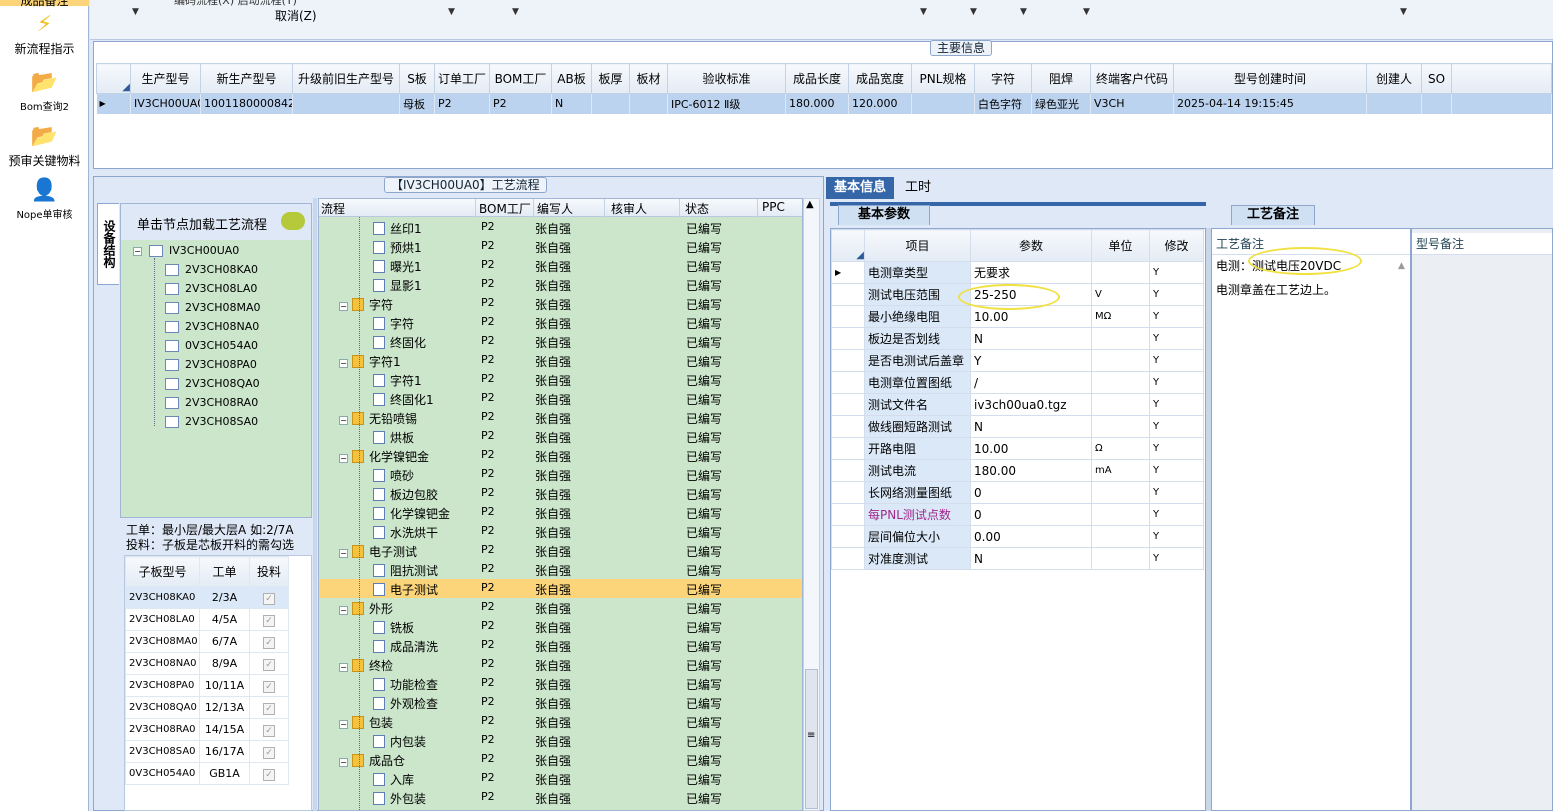 The image size is (1553, 811). I want to click on table-cell: 2025-04-14 19:15:45, so click(1270, 103).